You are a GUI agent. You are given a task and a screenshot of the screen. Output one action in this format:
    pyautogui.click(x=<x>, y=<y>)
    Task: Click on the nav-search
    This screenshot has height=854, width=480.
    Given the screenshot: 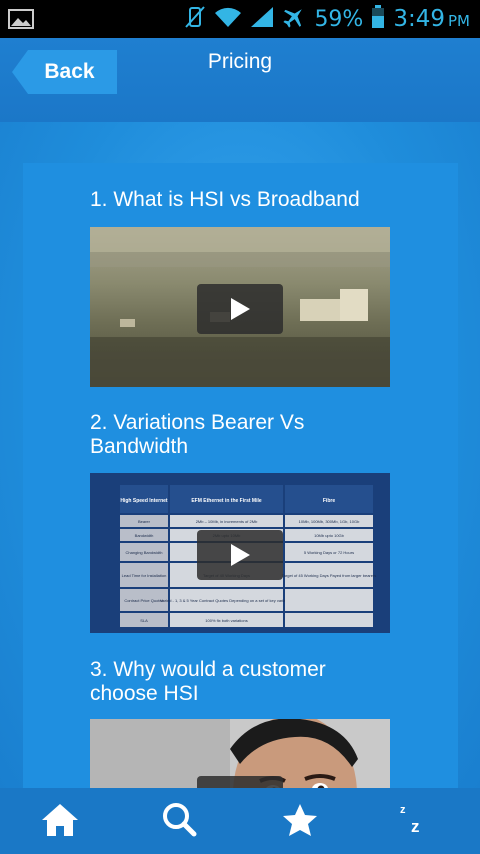 What is the action you would take?
    pyautogui.click(x=180, y=821)
    